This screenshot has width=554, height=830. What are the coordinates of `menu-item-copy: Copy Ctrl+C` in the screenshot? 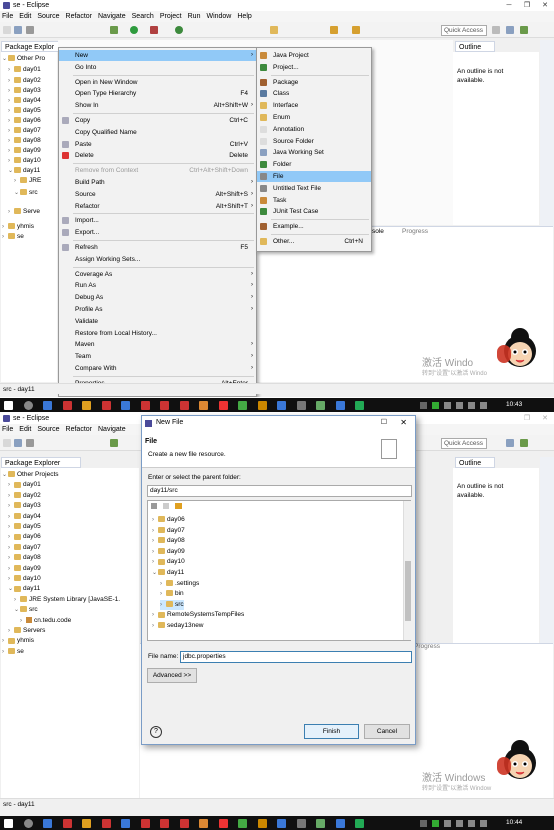 It's located at (157, 120).